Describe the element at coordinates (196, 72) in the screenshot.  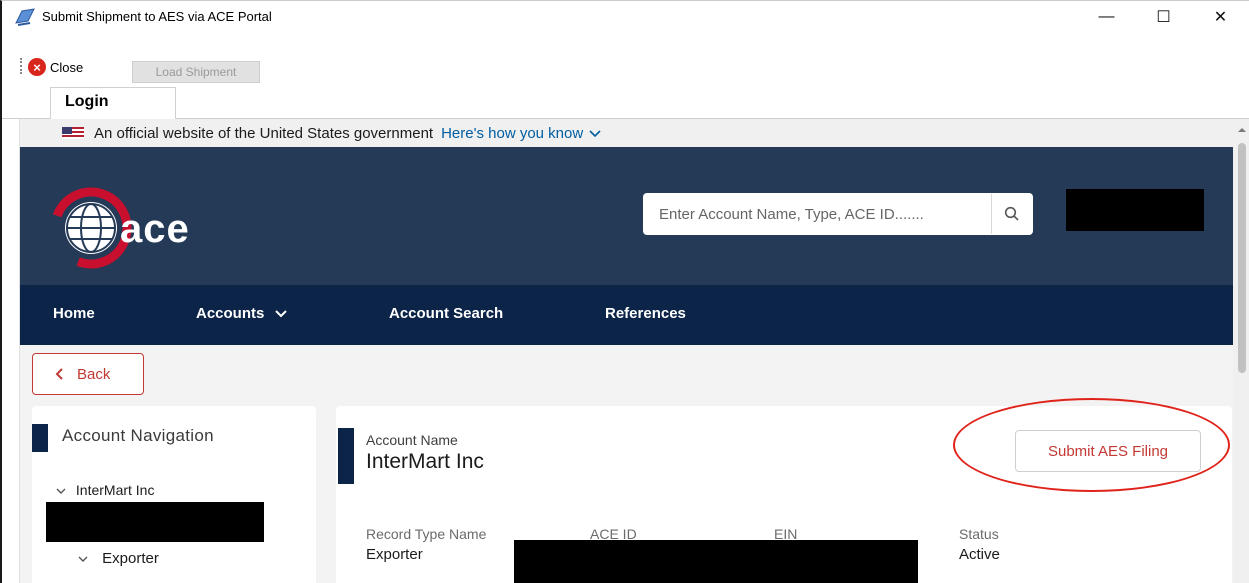
I see `load-shipment-button: Load Shipment` at that location.